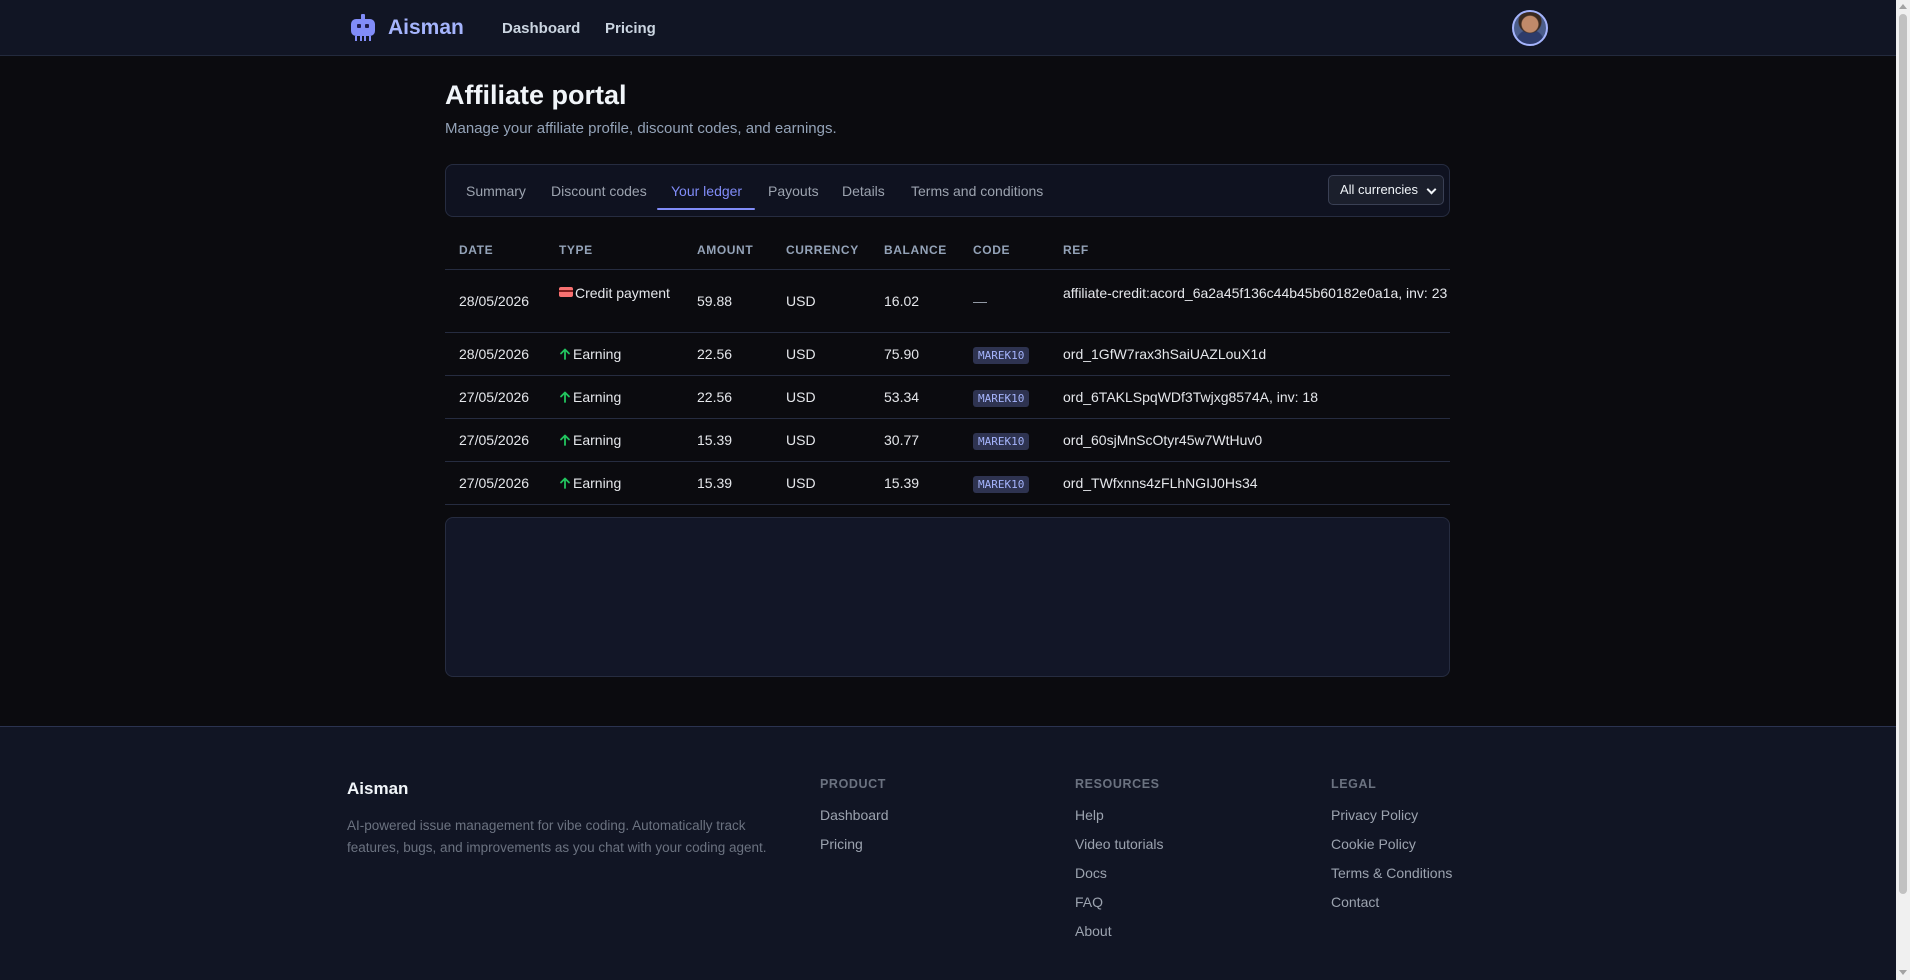 The height and width of the screenshot is (980, 1910). What do you see at coordinates (902, 397) in the screenshot?
I see `cell-balance: 53.34` at bounding box center [902, 397].